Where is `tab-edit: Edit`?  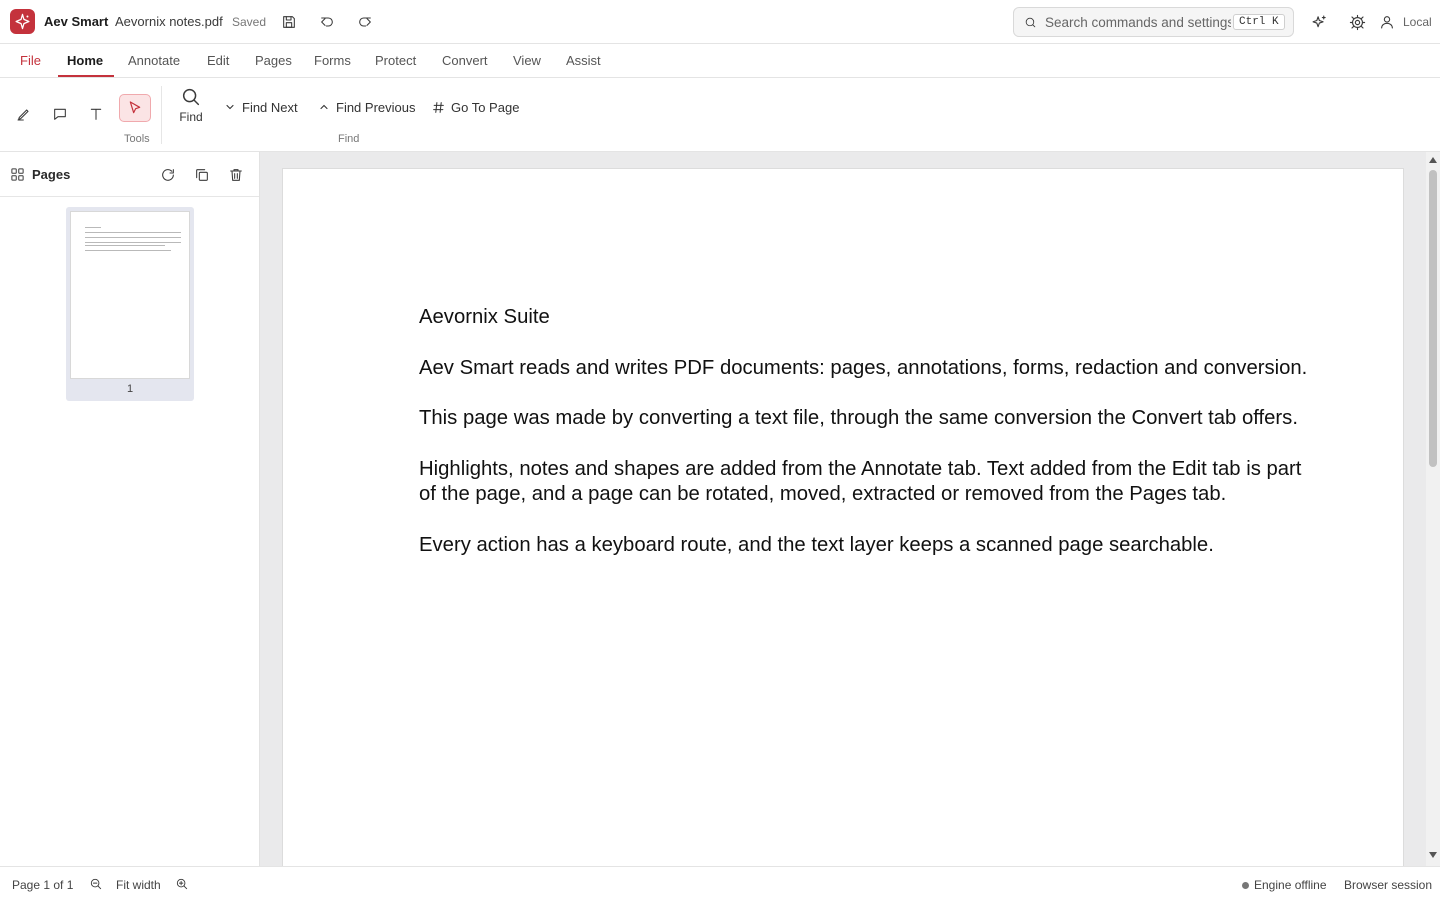 tab-edit: Edit is located at coordinates (218, 60).